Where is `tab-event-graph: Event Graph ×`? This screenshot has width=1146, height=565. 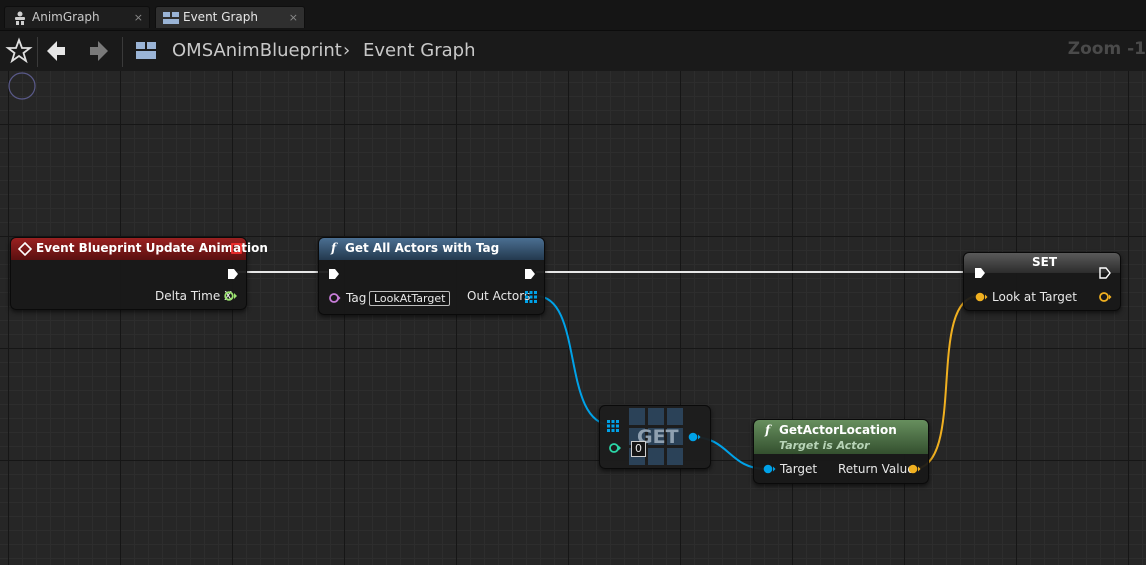 tab-event-graph: Event Graph × is located at coordinates (230, 17).